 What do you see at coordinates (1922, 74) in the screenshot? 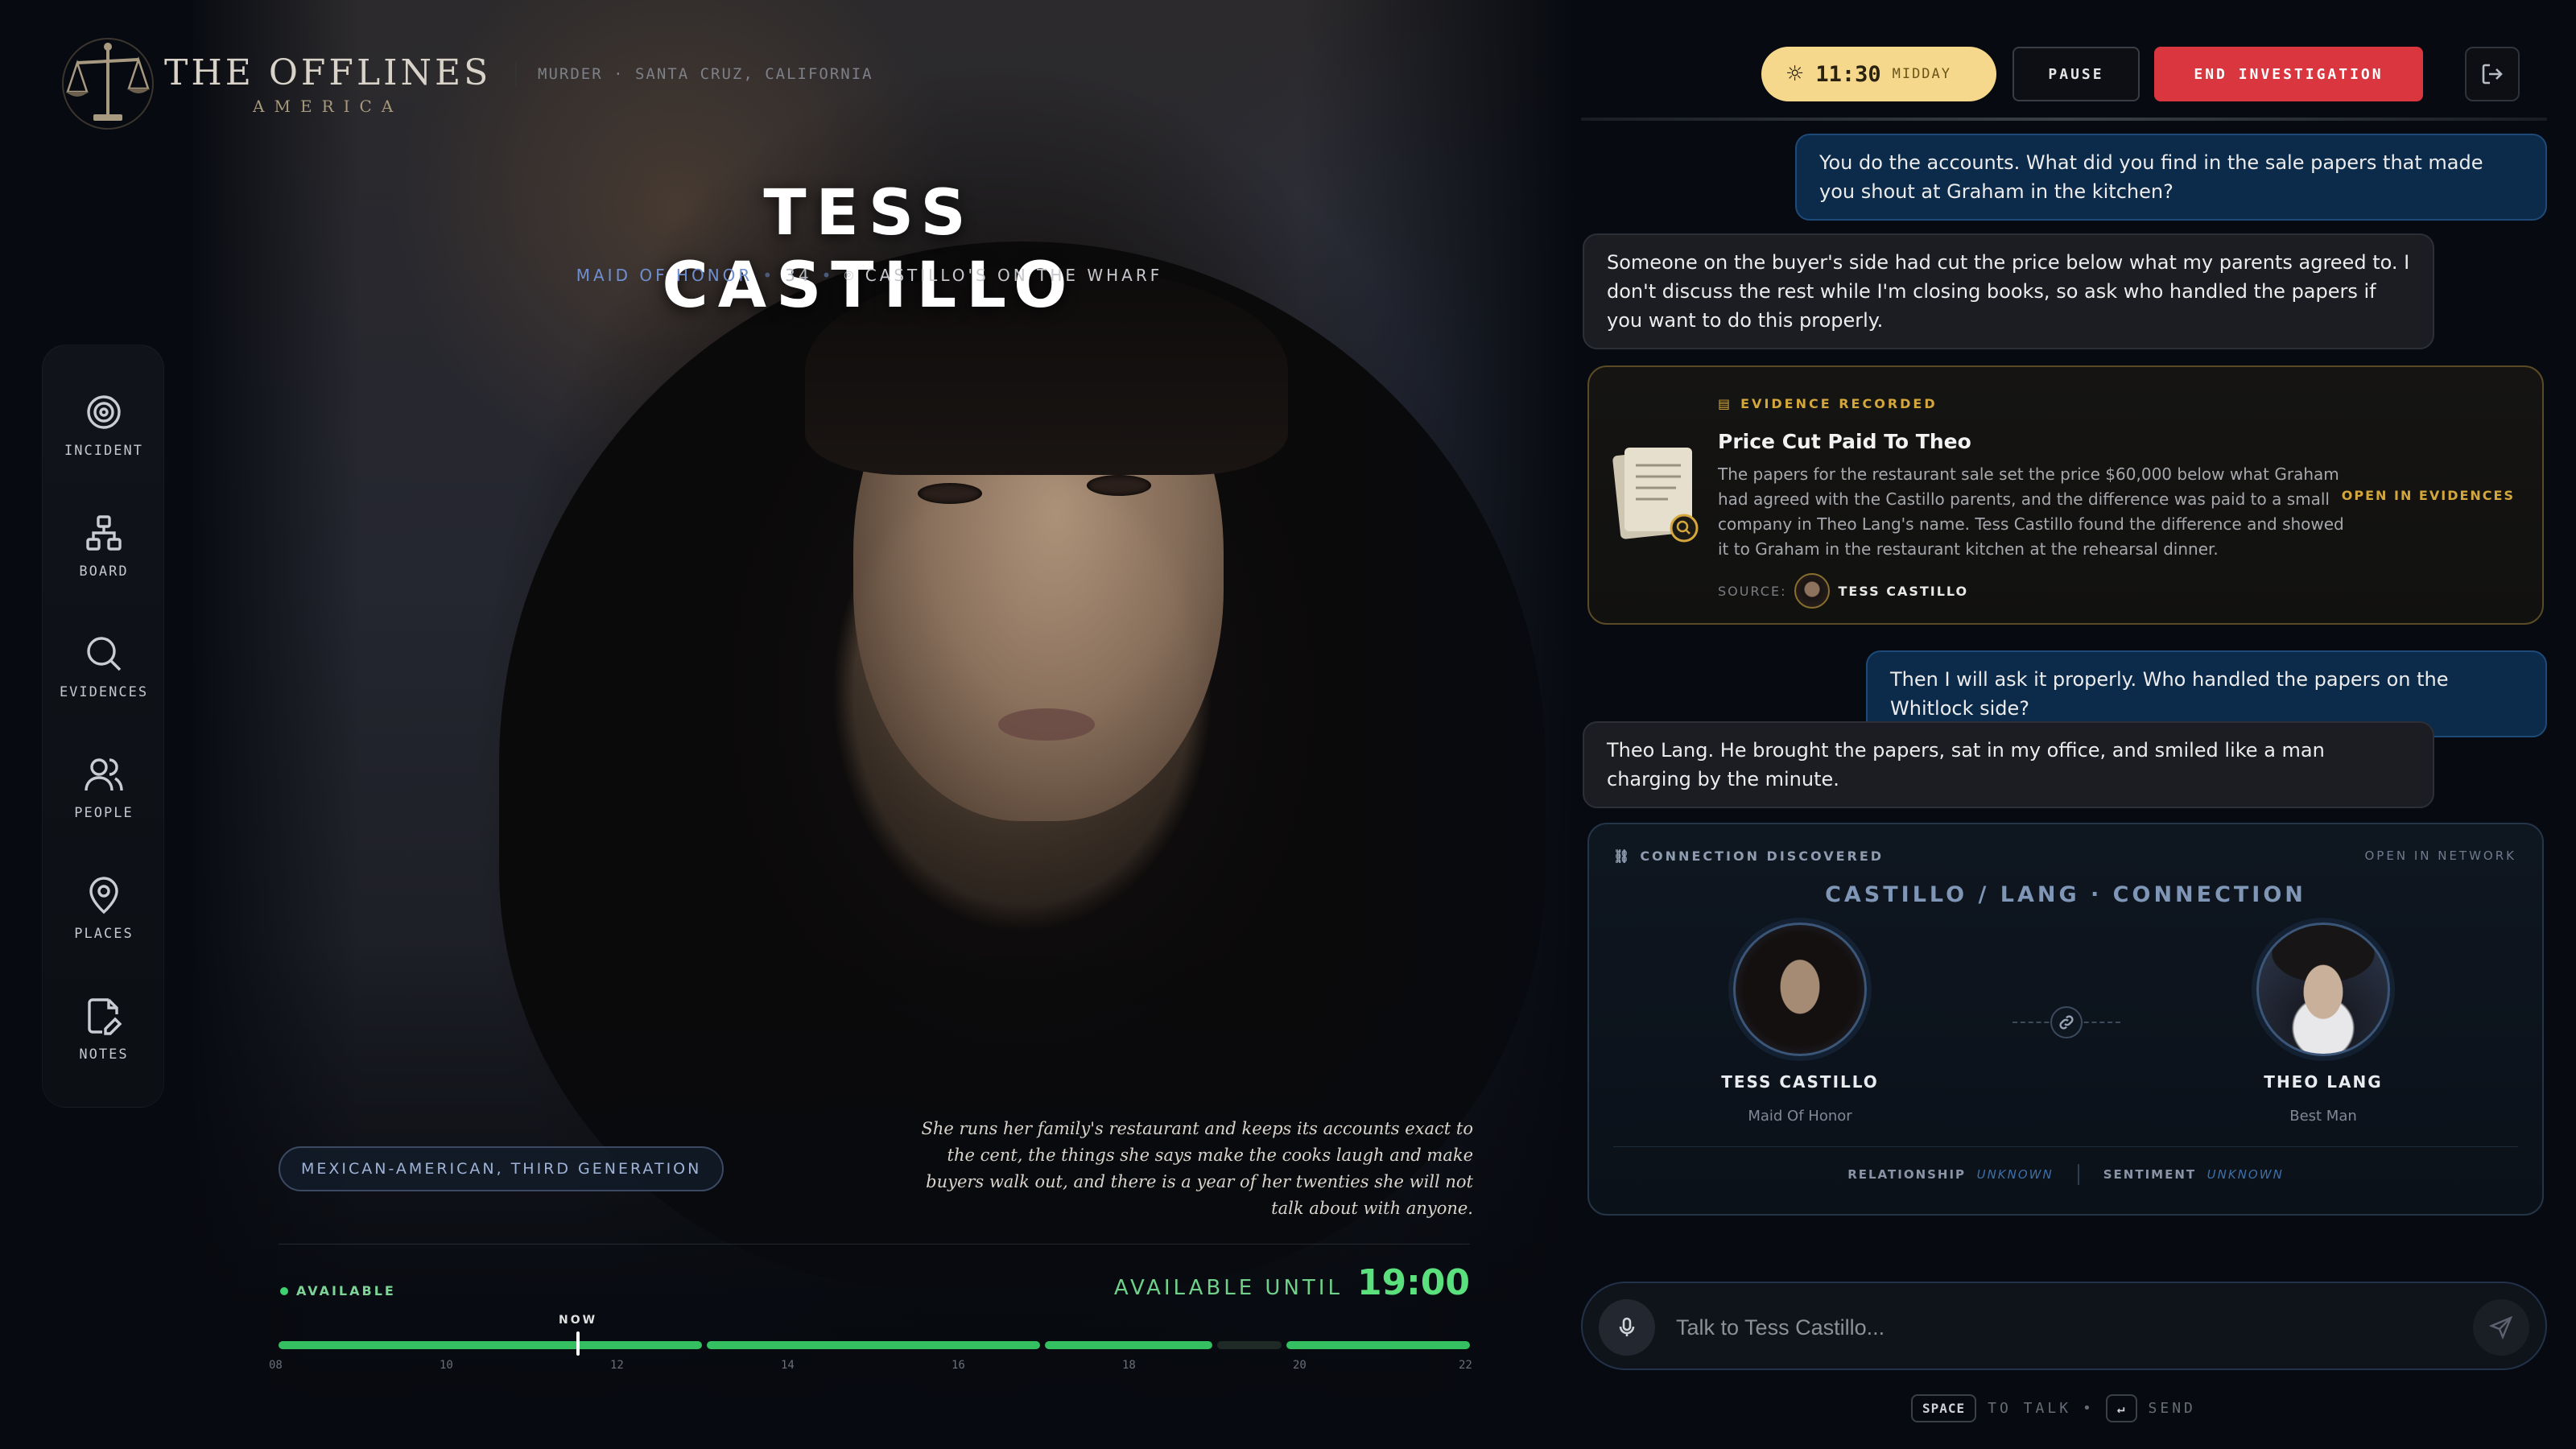
I see `clock-period: MIDDAY` at bounding box center [1922, 74].